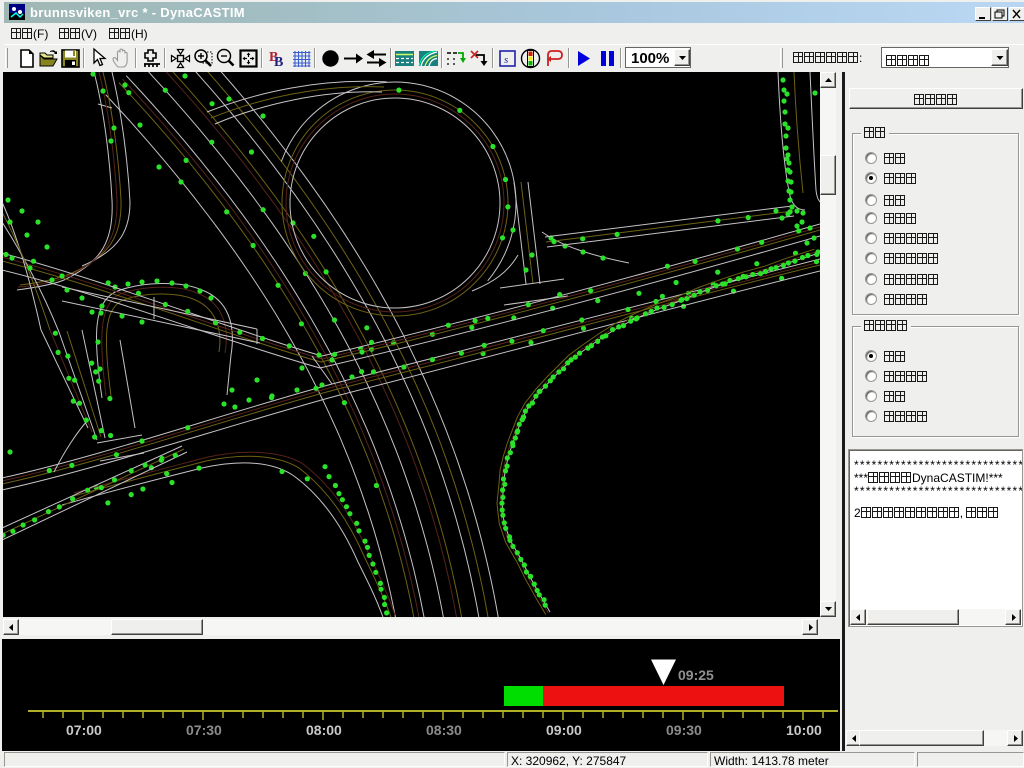  Describe the element at coordinates (204, 730) in the screenshot. I see `svg-text: 07:30` at that location.